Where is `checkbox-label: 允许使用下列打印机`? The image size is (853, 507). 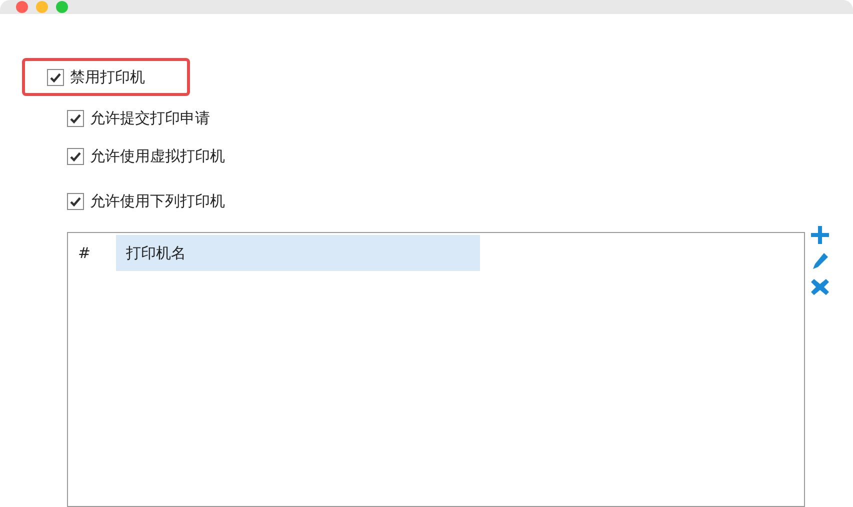 checkbox-label: 允许使用下列打印机 is located at coordinates (157, 201).